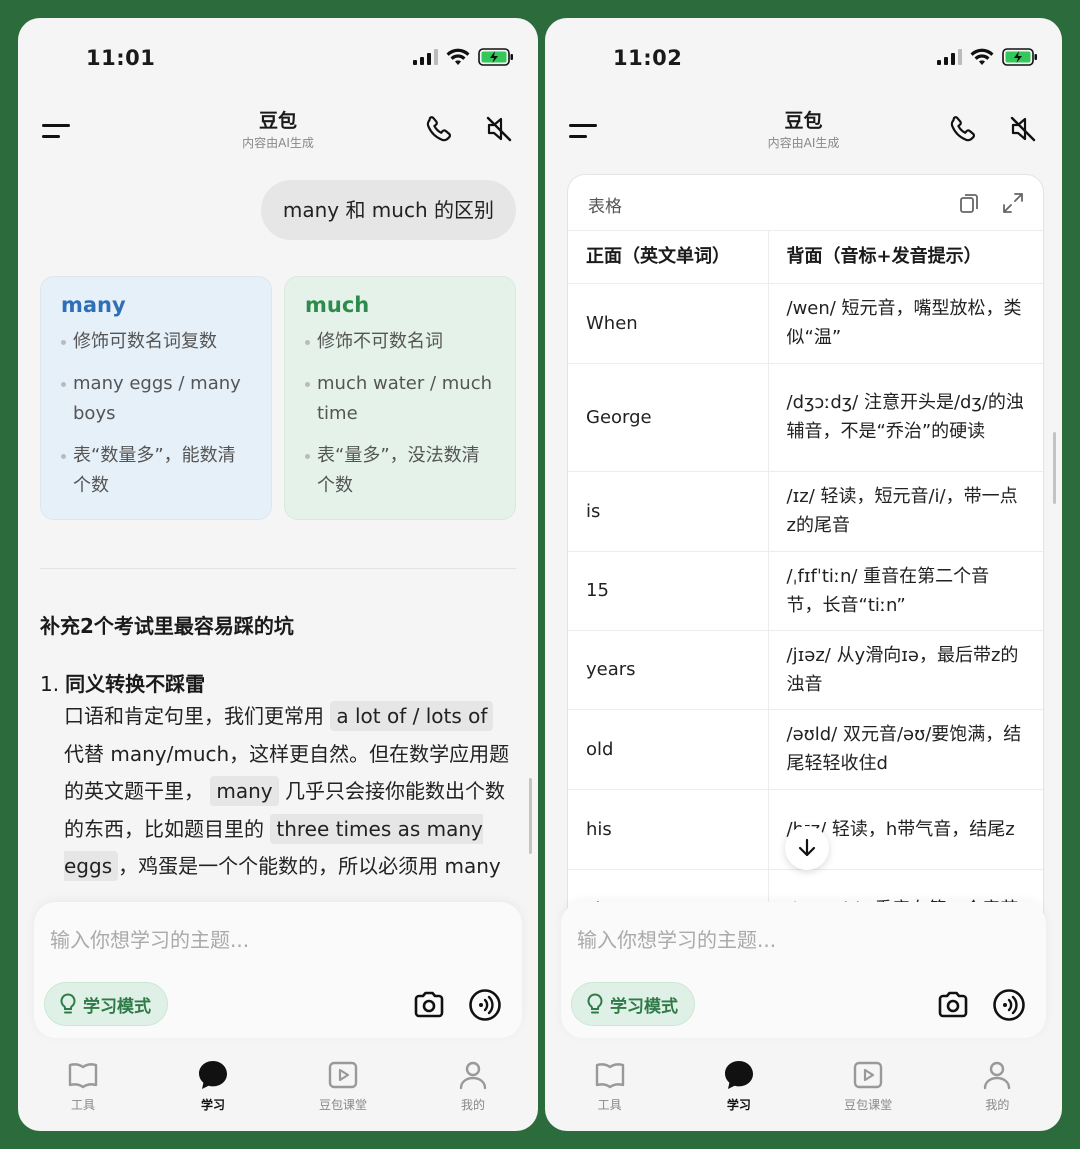 This screenshot has width=1080, height=1149. I want to click on user-message-bubble: many 和 much 的区别, so click(388, 210).